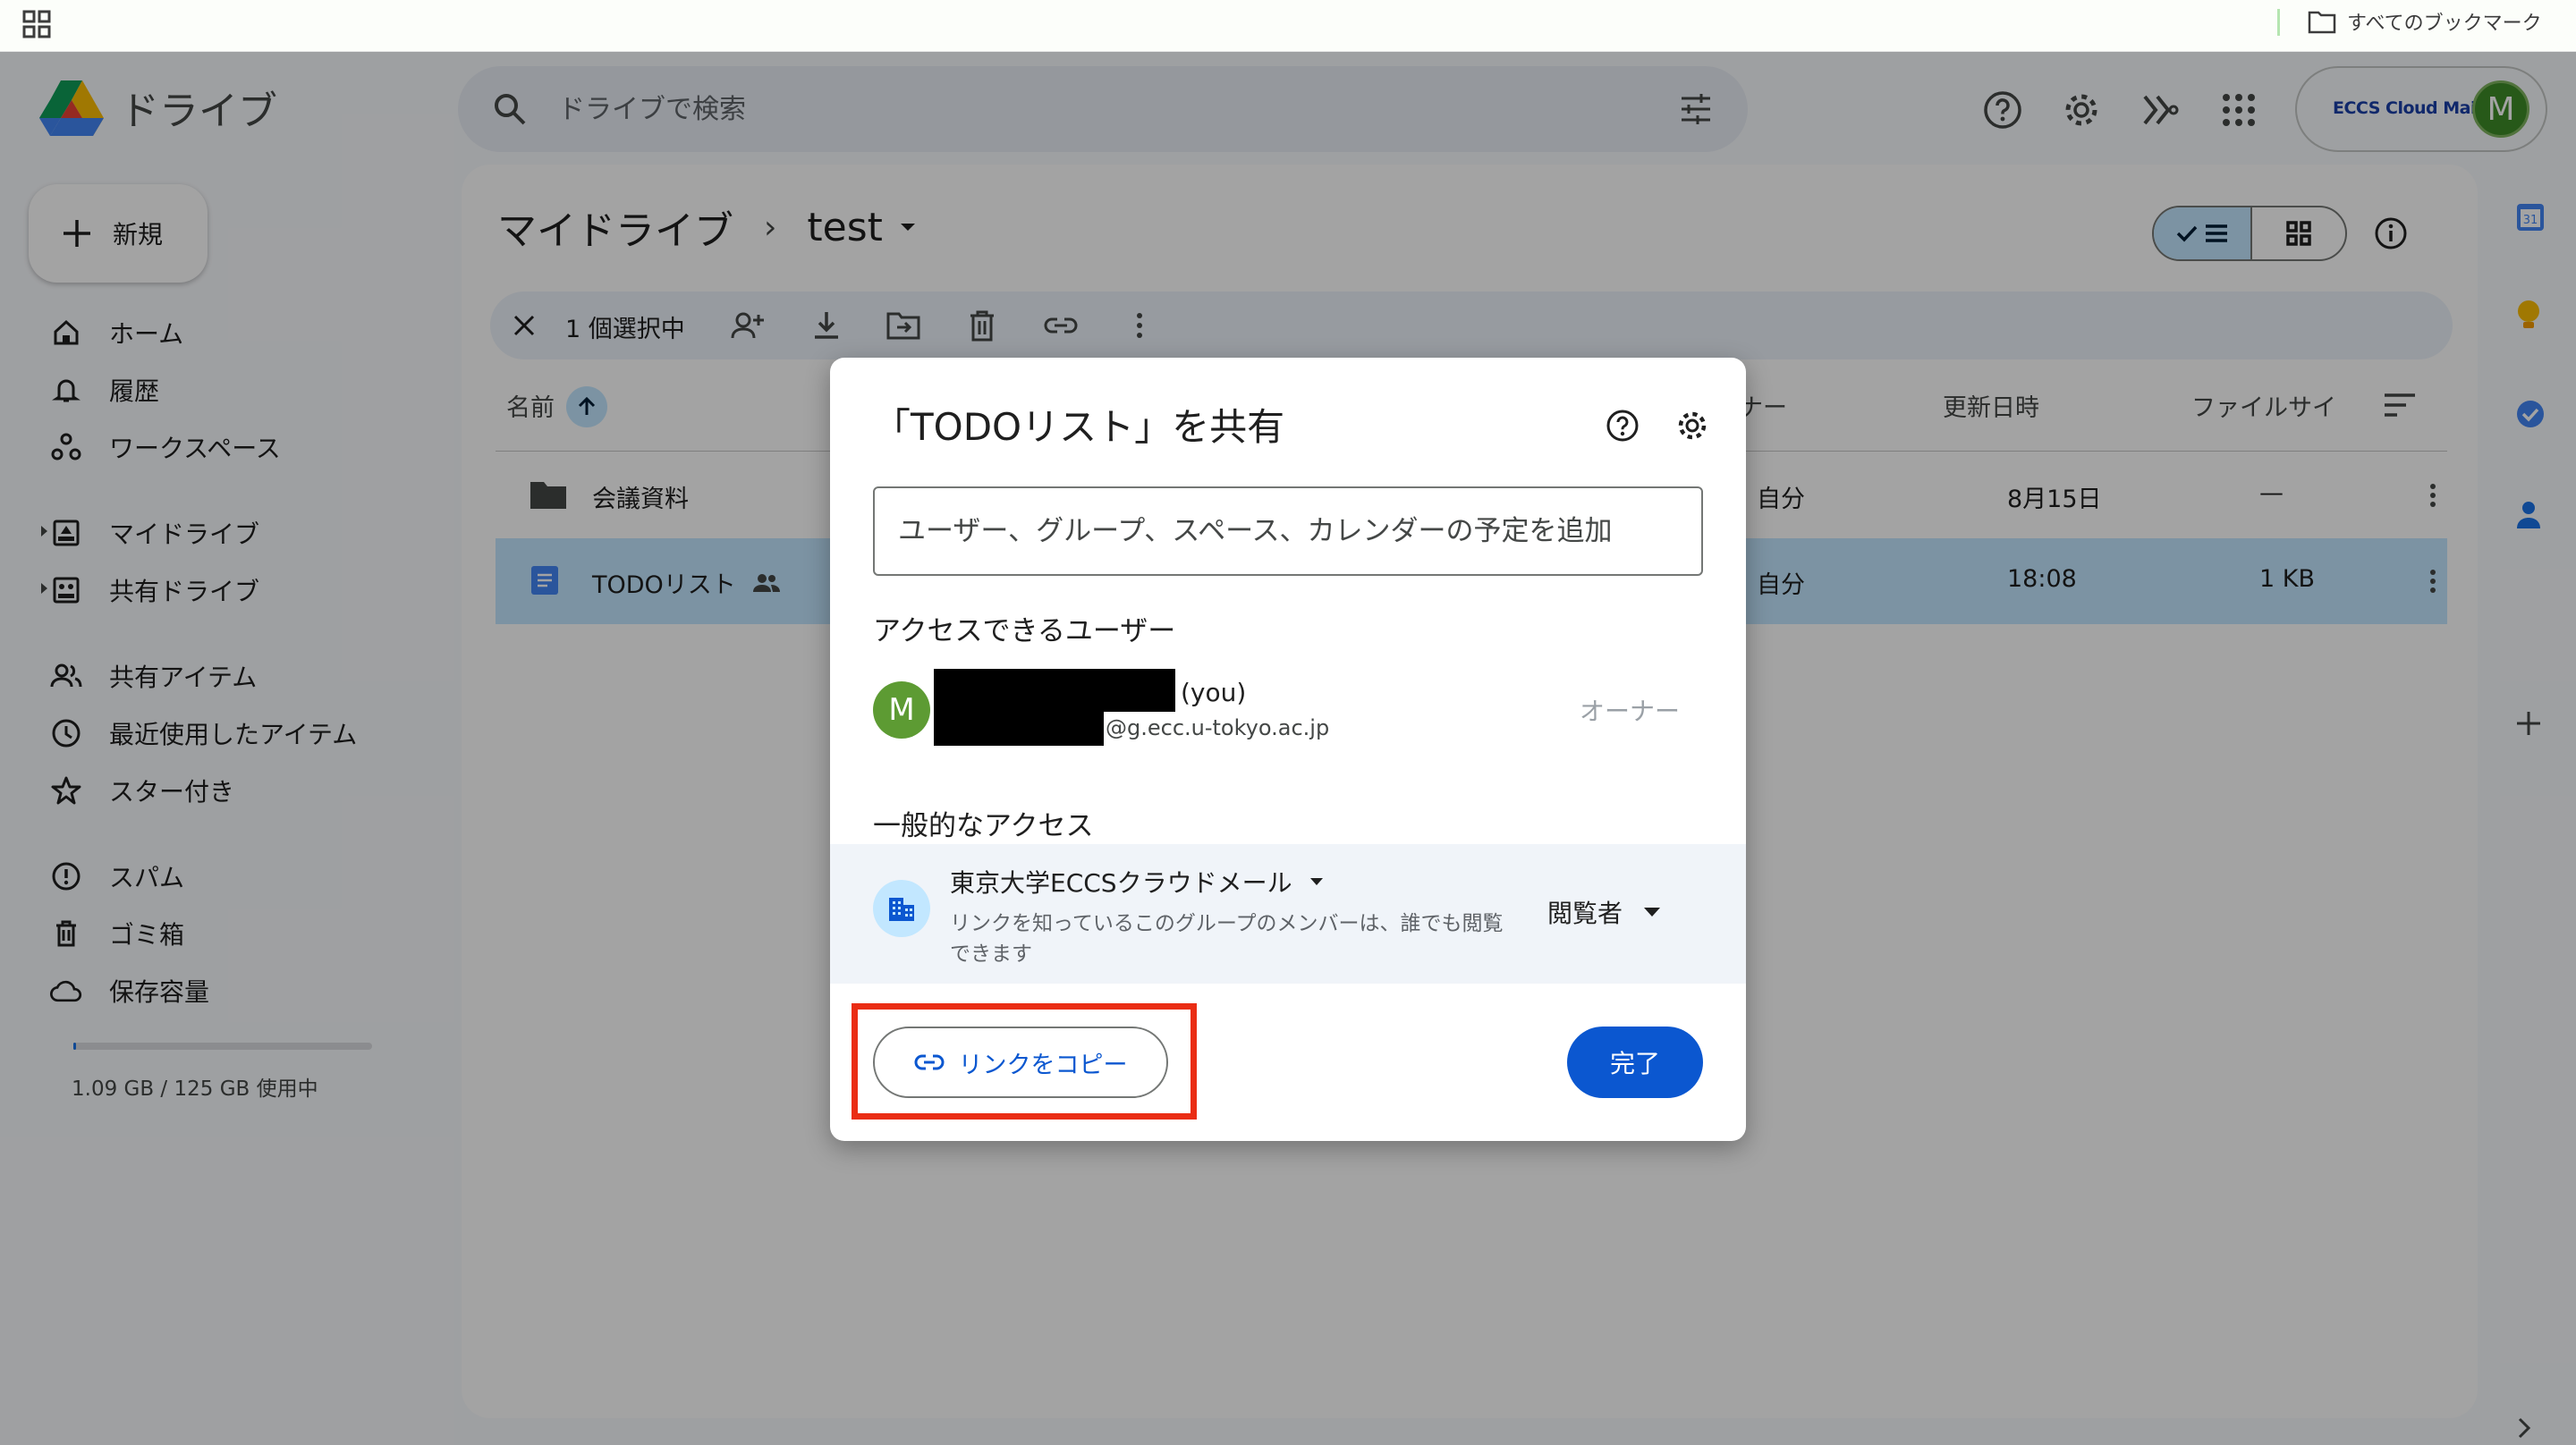 The height and width of the screenshot is (1445, 2576). Describe the element at coordinates (1288, 709) in the screenshot. I see `user-access-row: M (you) @g.ecc.u-tokyo.ac.jp オーナー` at that location.